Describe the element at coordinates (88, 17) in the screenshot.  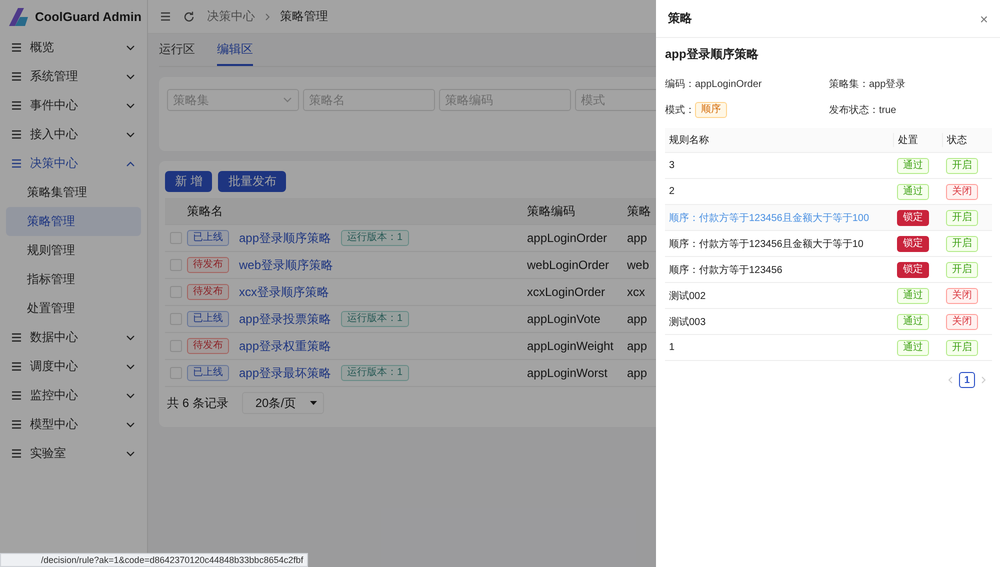
I see `app-title: CoolGuard Admin` at that location.